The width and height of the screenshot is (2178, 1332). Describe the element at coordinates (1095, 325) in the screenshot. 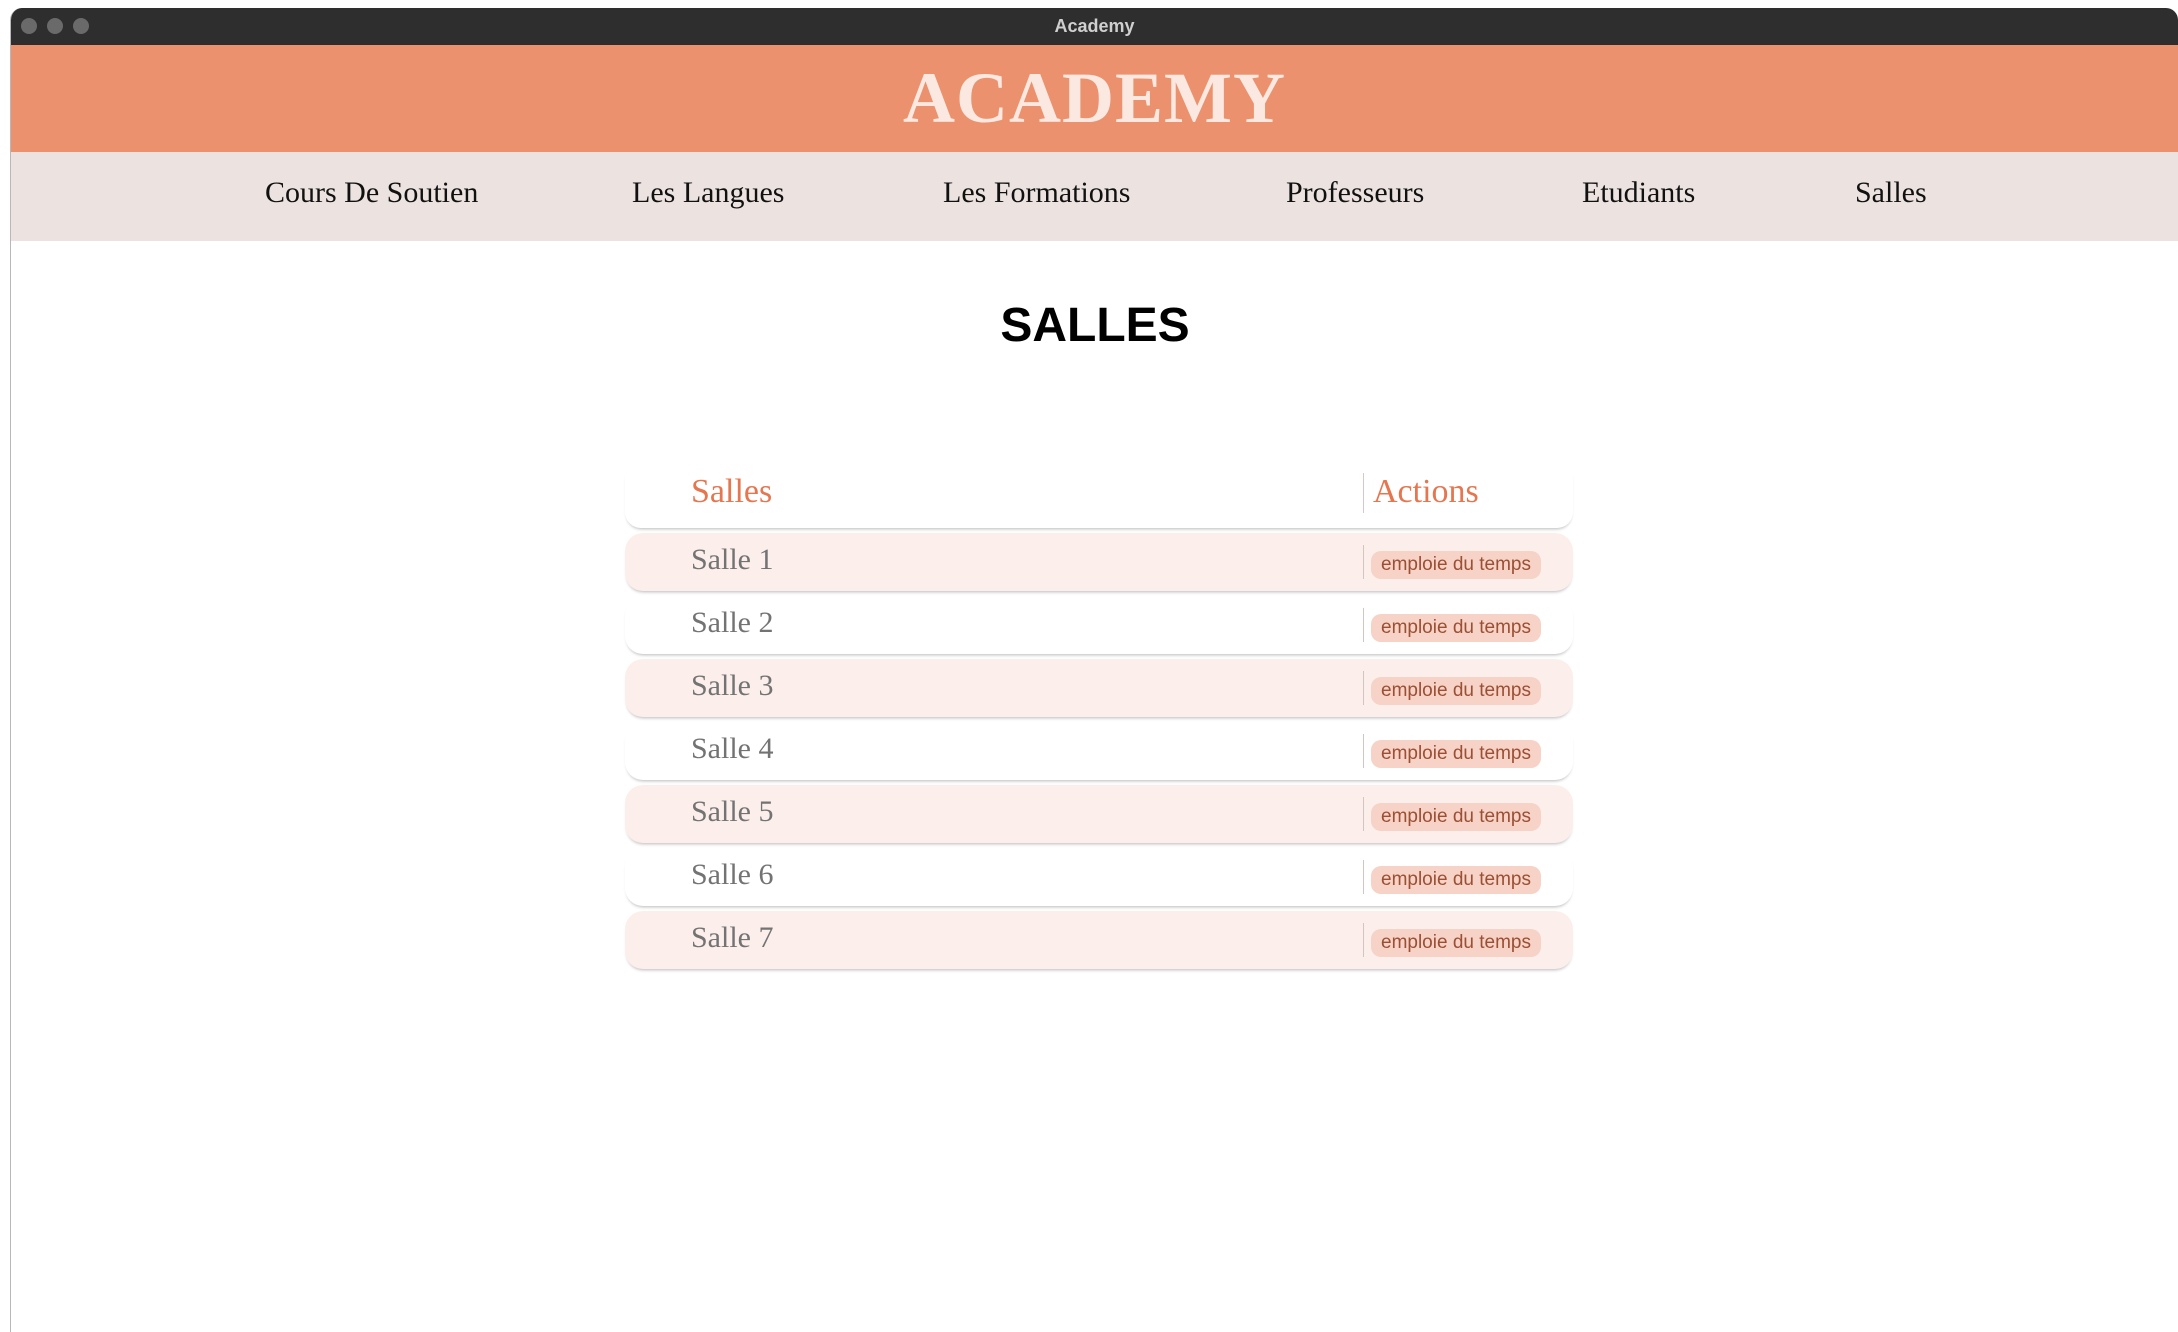

I see `page-title: SALLES` at that location.